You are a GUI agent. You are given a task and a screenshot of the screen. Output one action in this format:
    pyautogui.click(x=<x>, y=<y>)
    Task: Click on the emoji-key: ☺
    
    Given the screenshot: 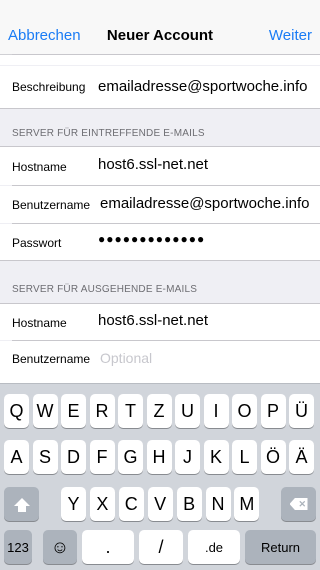 What is the action you would take?
    pyautogui.click(x=60, y=547)
    